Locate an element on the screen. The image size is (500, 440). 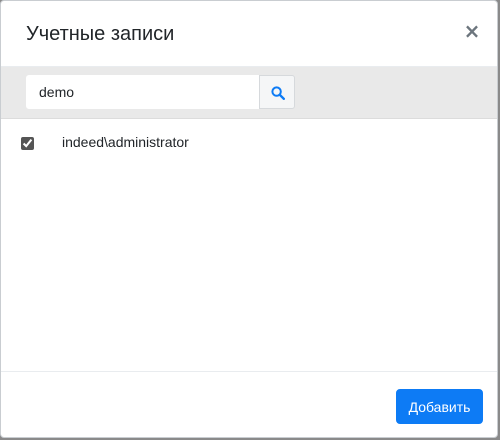
search-bar is located at coordinates (249, 93).